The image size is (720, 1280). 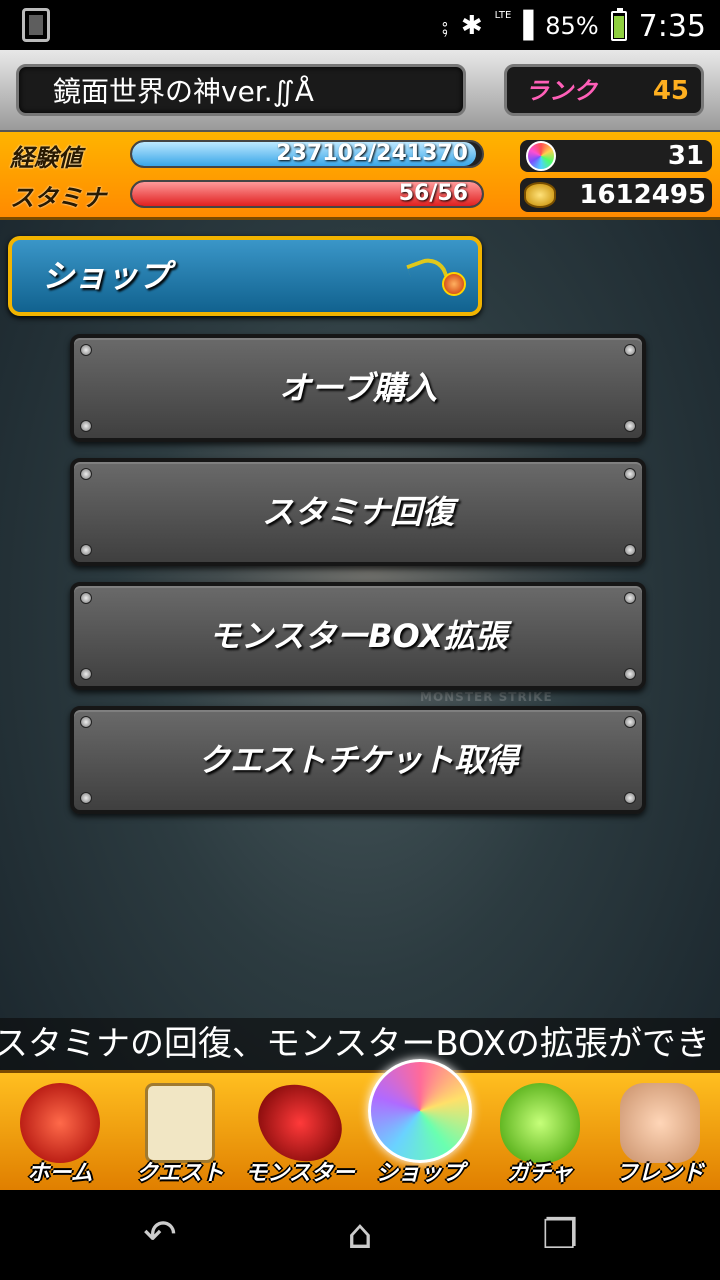 I want to click on rank-value: 45, so click(x=670, y=91).